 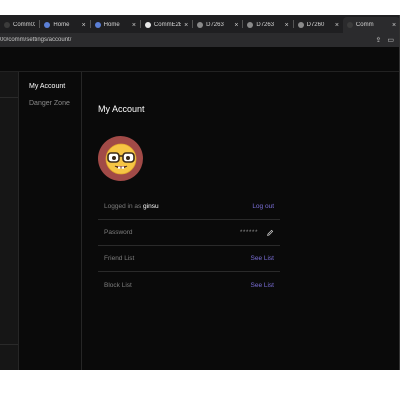 I want to click on friend-list-row: Friend List See List, so click(x=189, y=259).